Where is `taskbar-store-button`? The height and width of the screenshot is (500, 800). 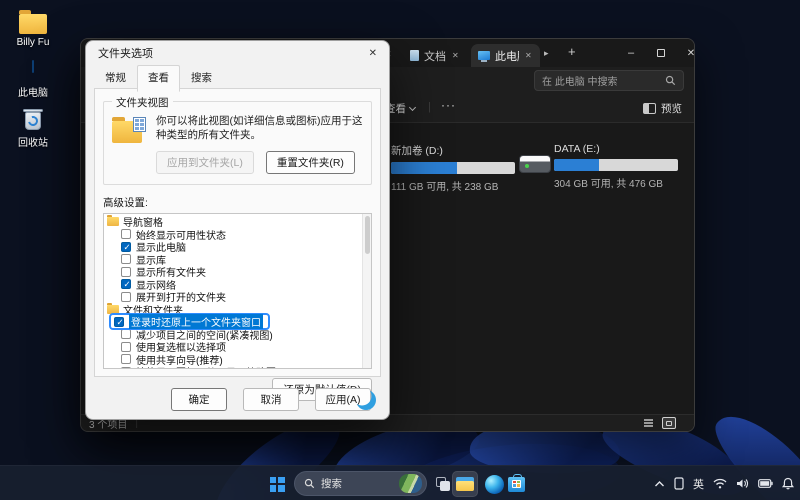
taskbar-store-button is located at coordinates (516, 484).